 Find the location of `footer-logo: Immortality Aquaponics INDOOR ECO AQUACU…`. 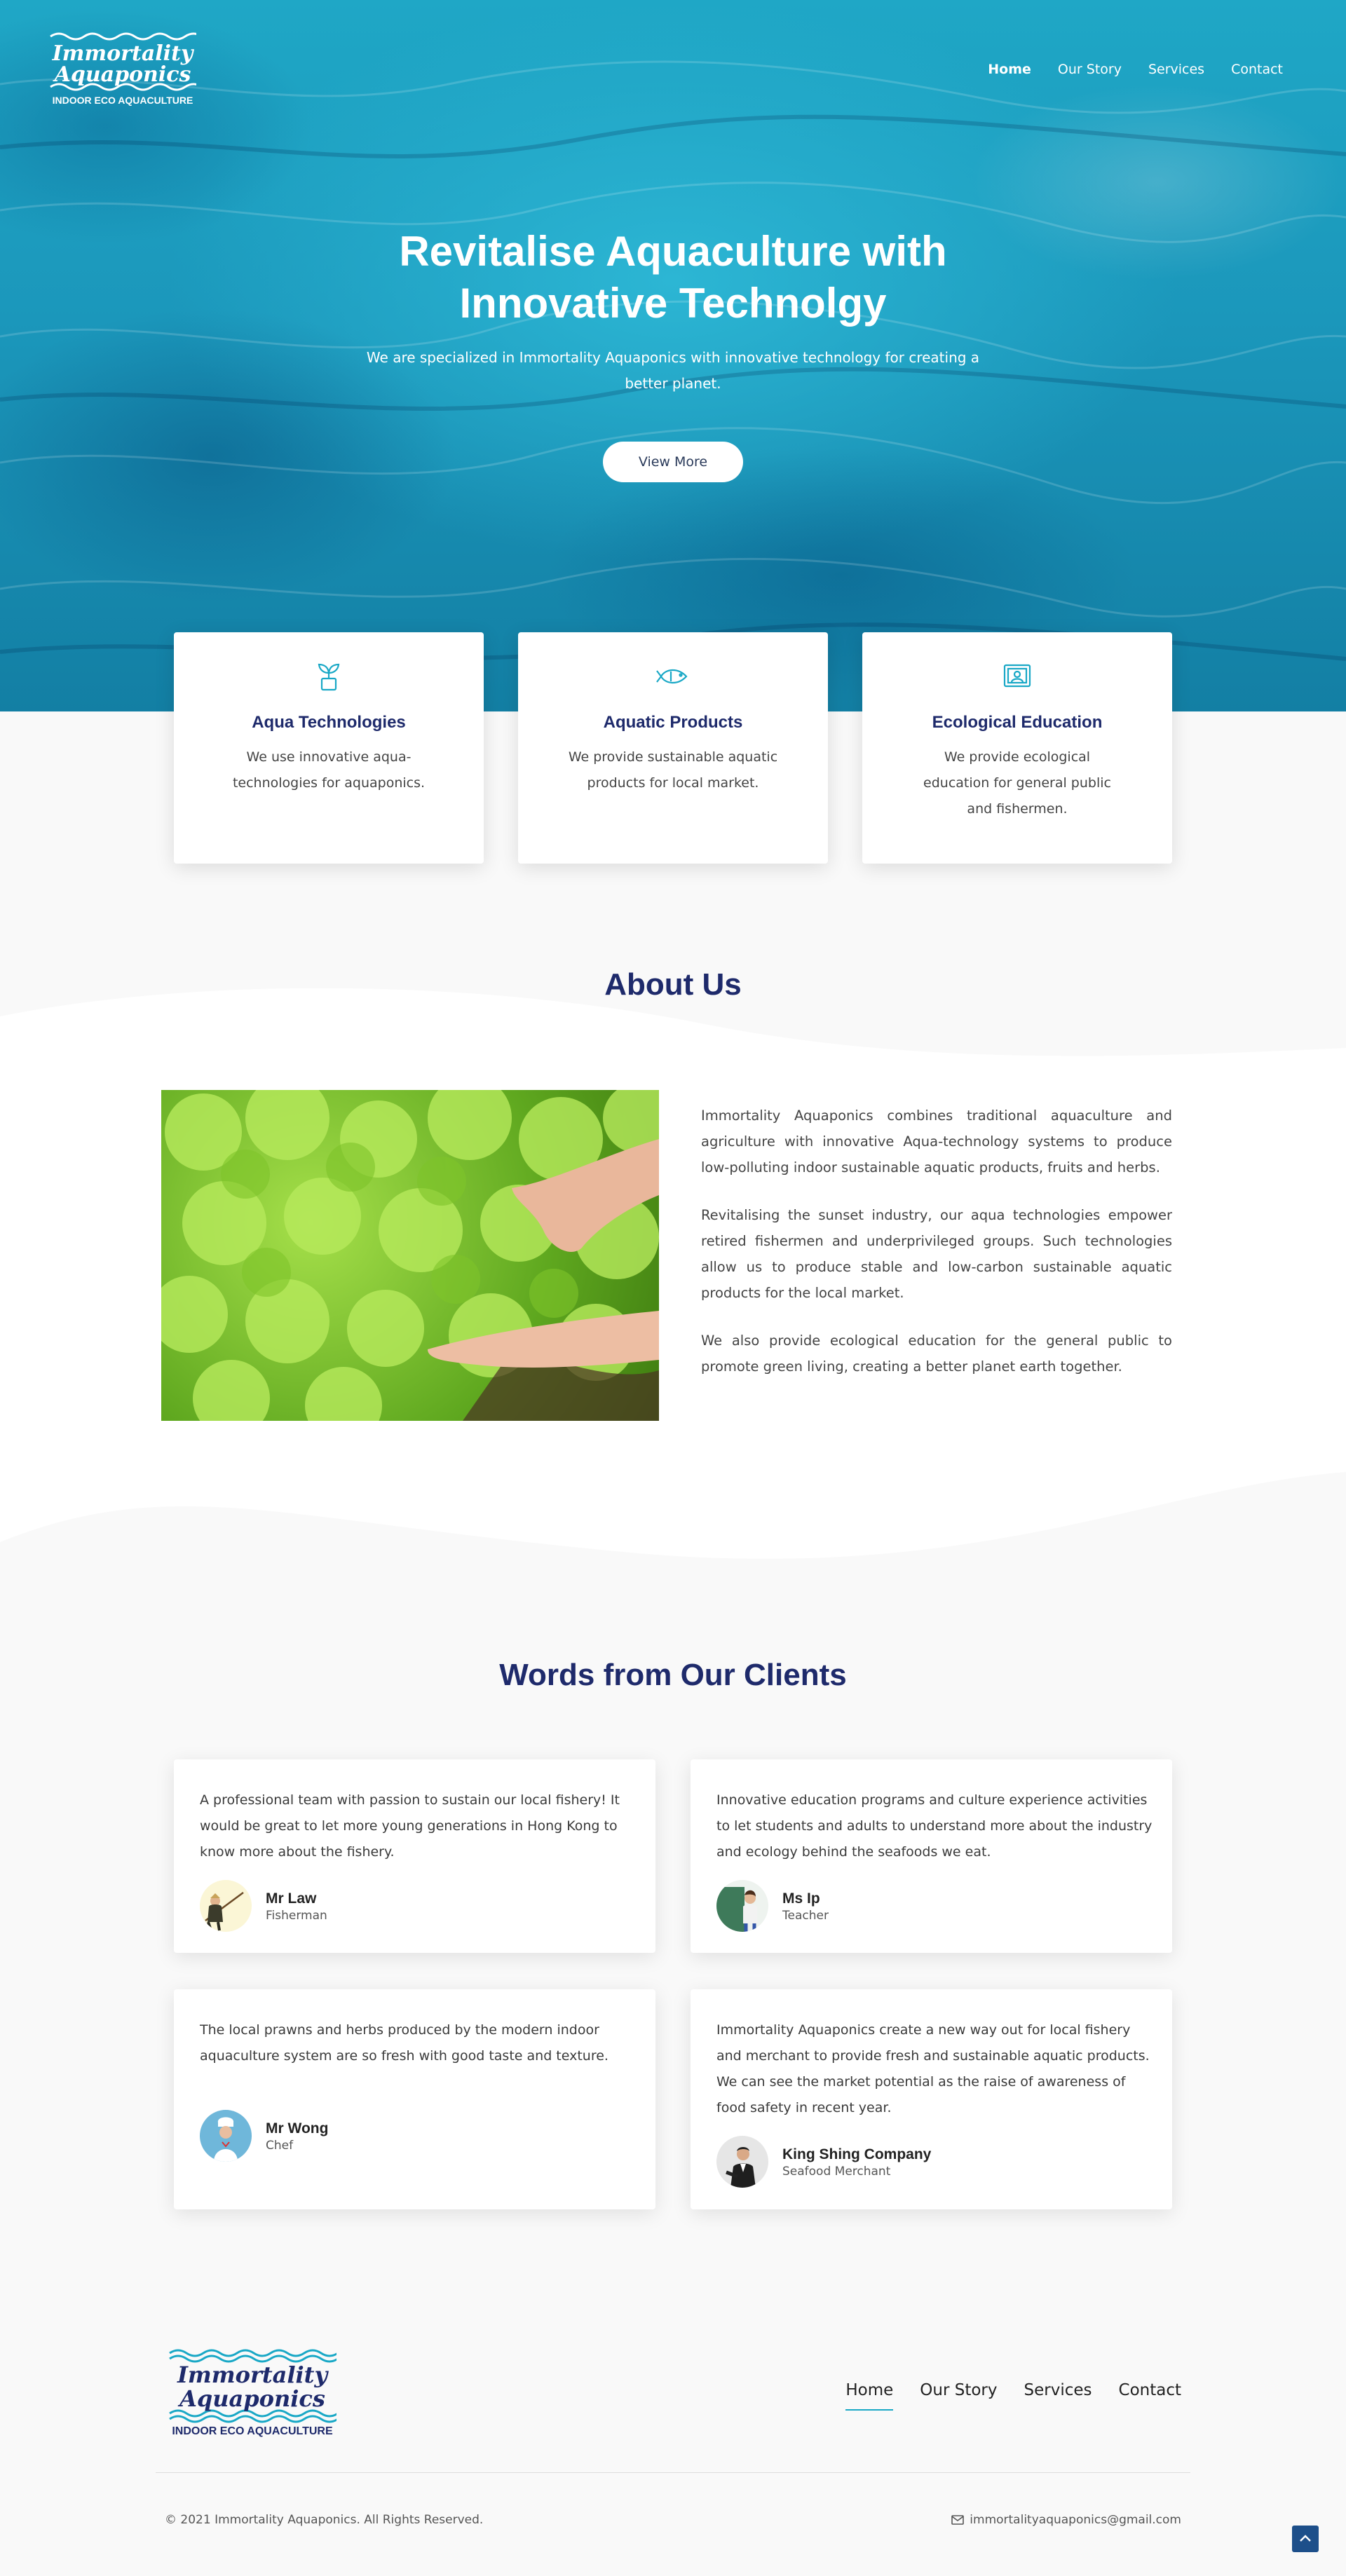

footer-logo: Immortality Aquaponics INDOOR ECO AQUACU… is located at coordinates (252, 2392).